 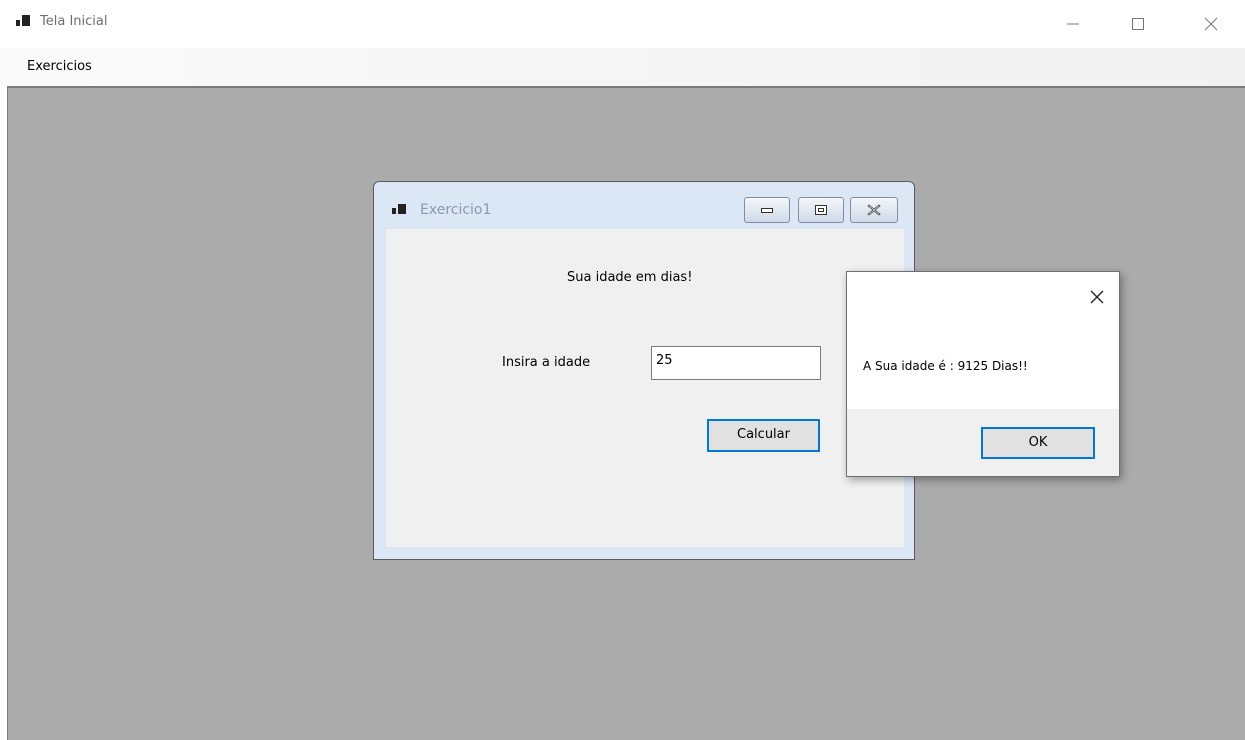 What do you see at coordinates (456, 210) in the screenshot?
I see `child-window-title: Exercicio1` at bounding box center [456, 210].